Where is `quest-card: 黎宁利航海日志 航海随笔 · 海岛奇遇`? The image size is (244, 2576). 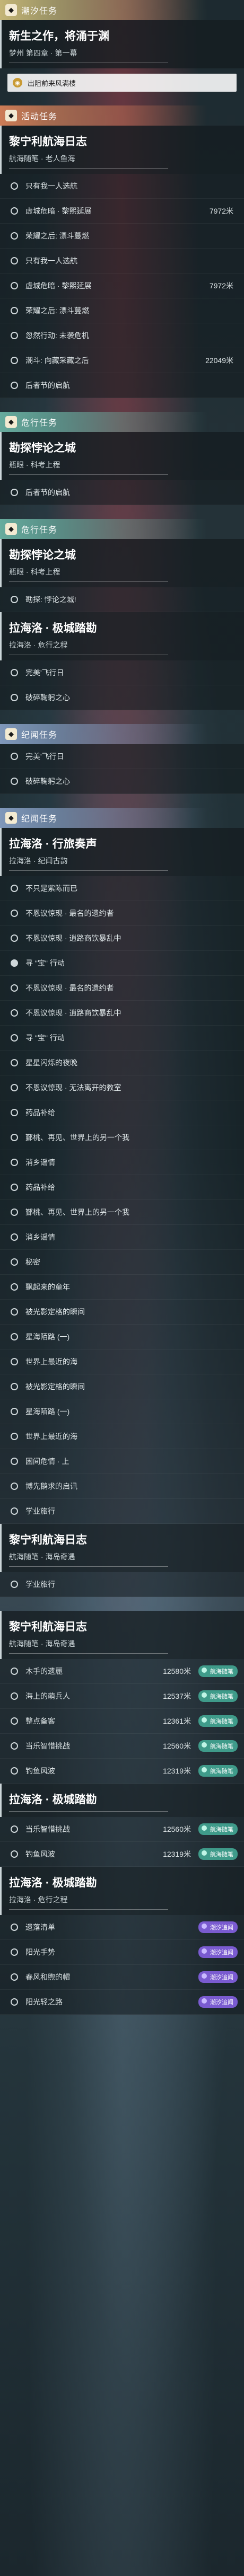 quest-card: 黎宁利航海日志 航海随笔 · 海岛奇遇 is located at coordinates (122, 1548).